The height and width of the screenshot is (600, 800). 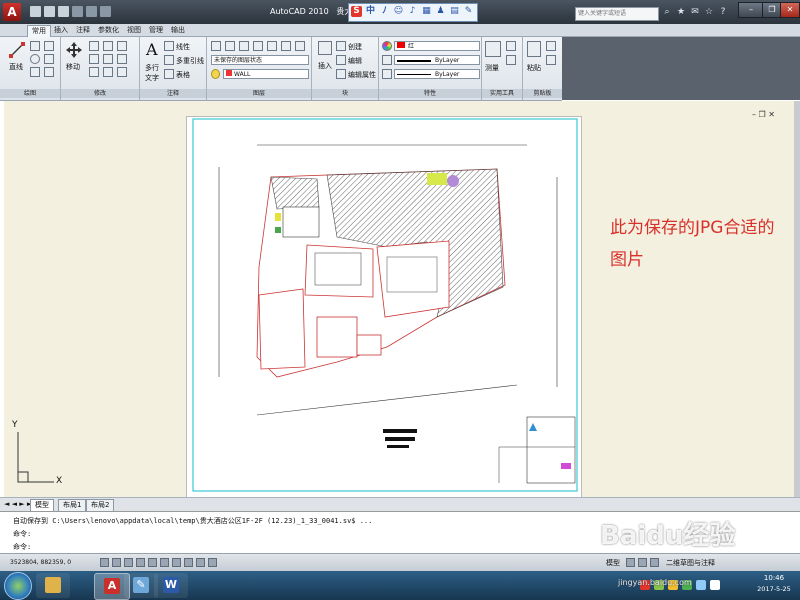 I want to click on polar-tracking-icon, so click(x=140, y=562).